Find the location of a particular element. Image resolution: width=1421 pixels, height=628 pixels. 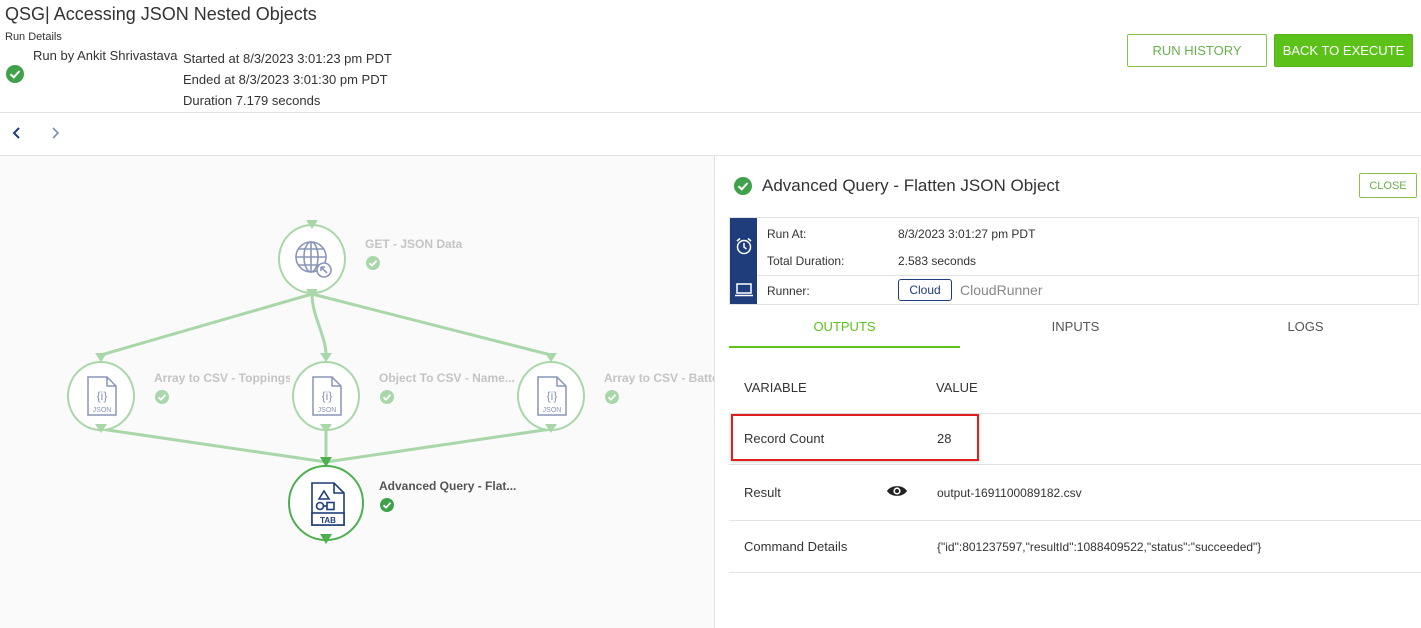

tab-outputs: OUTPUTS is located at coordinates (844, 326).